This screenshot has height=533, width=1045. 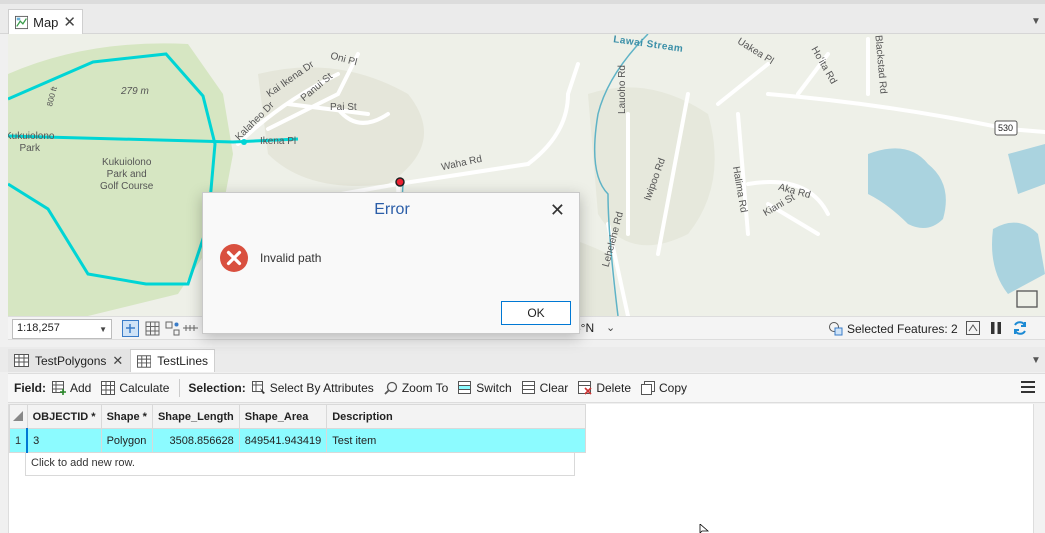 I want to click on add-field-label: Add, so click(x=81, y=388).